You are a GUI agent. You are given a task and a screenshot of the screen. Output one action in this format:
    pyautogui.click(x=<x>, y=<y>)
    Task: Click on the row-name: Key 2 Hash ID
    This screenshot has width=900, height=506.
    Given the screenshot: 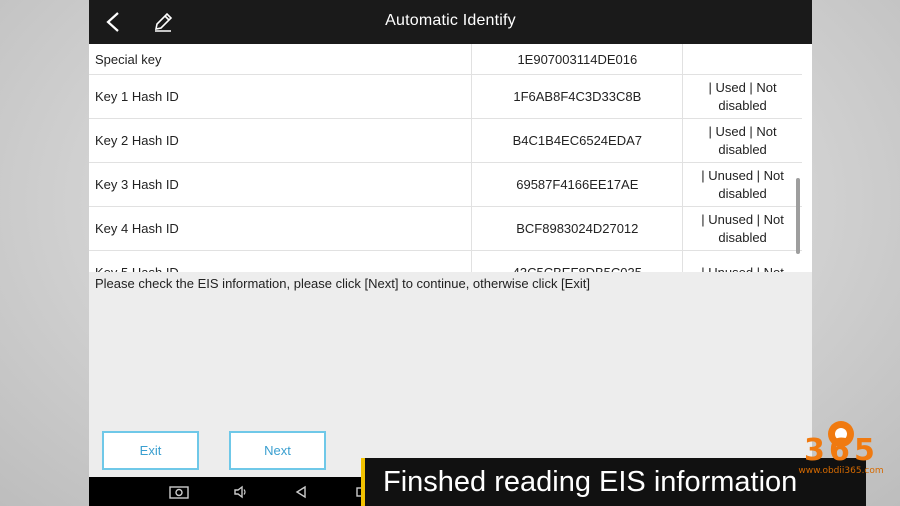 What is the action you would take?
    pyautogui.click(x=281, y=140)
    